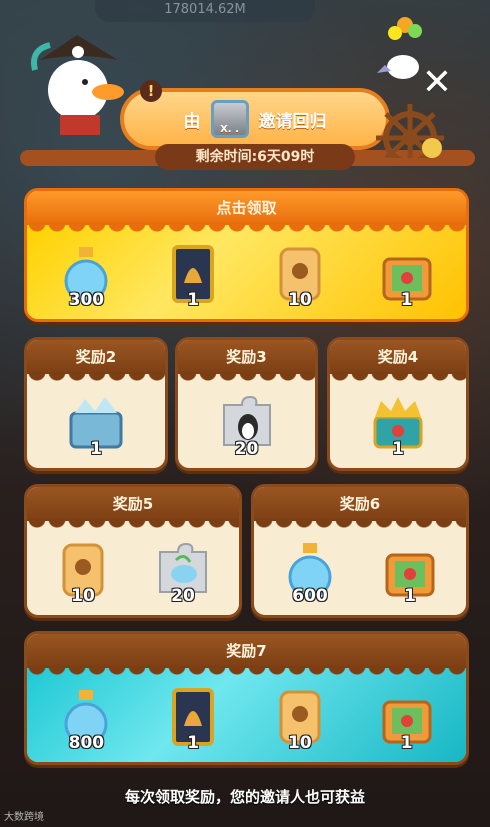 The width and height of the screenshot is (490, 827). I want to click on reward-card-2: 奖励2 1, so click(96, 404).